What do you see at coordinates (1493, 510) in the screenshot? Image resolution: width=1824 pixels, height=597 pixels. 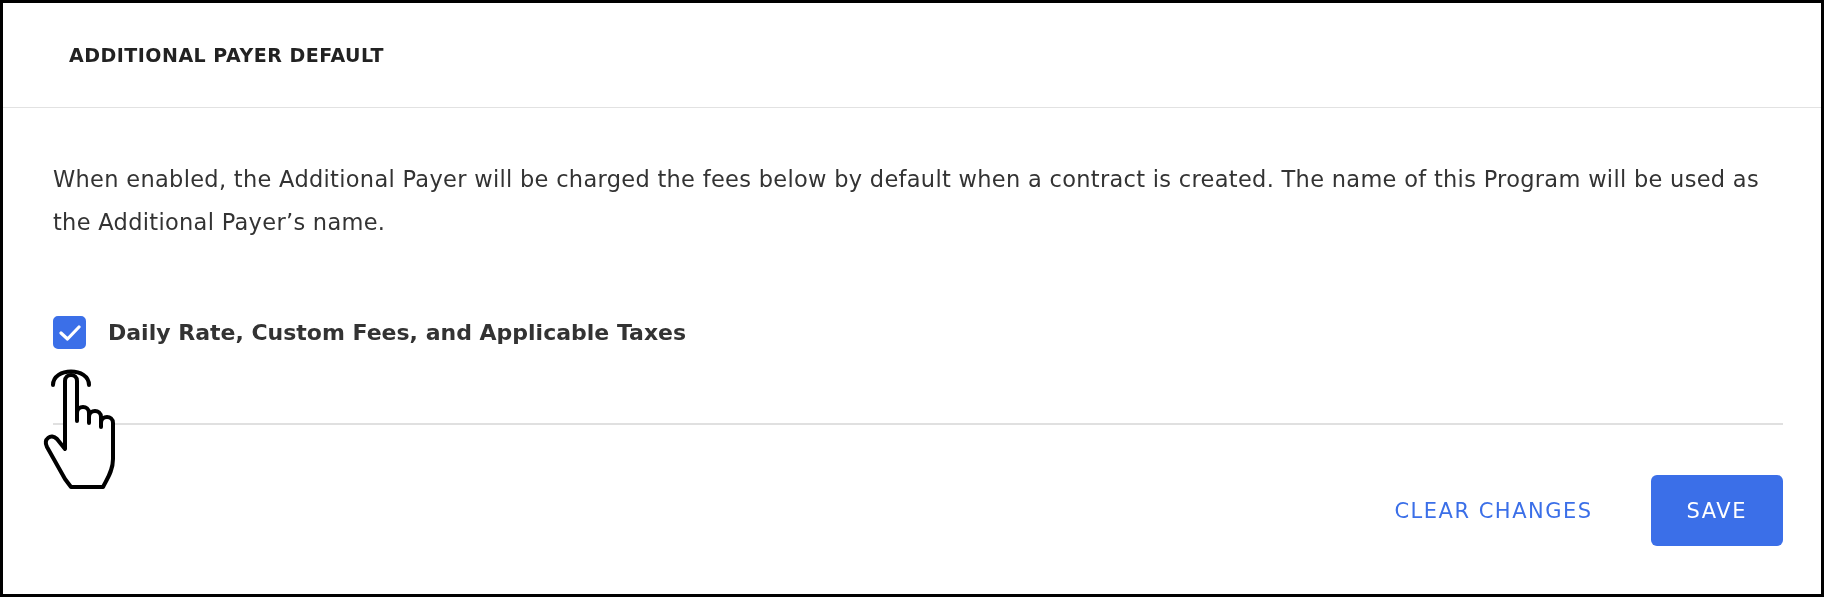 I see `clear-changes-button: CLEAR CHANGES` at bounding box center [1493, 510].